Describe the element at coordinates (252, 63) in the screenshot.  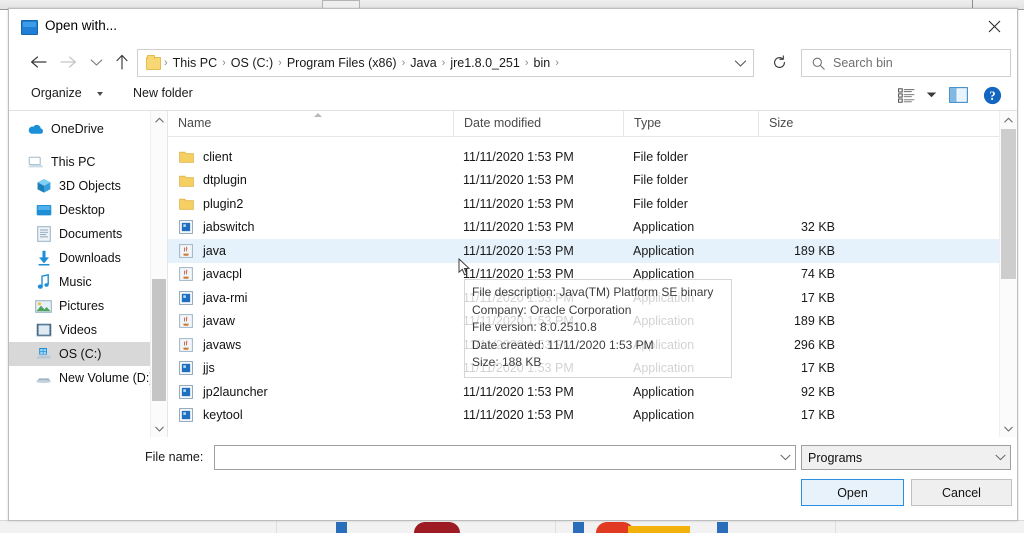
I see `breadcrumb-item-os-c: OS (C:)` at that location.